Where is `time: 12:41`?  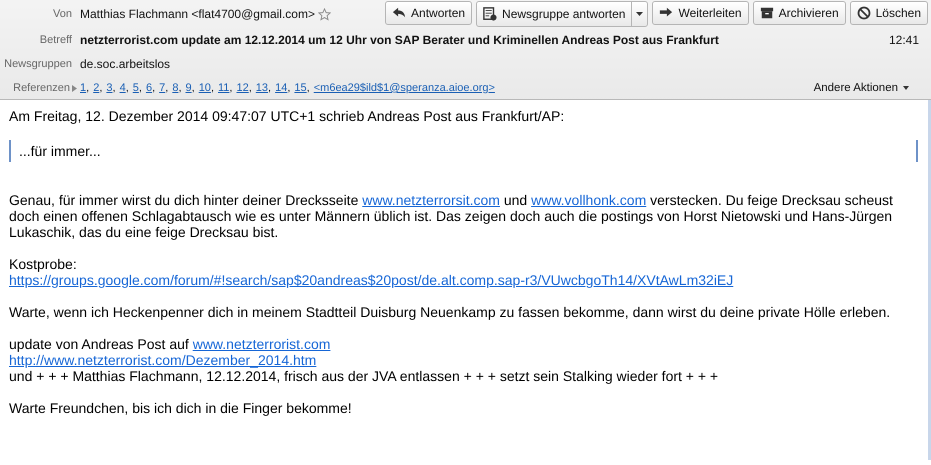
time: 12:41 is located at coordinates (904, 40).